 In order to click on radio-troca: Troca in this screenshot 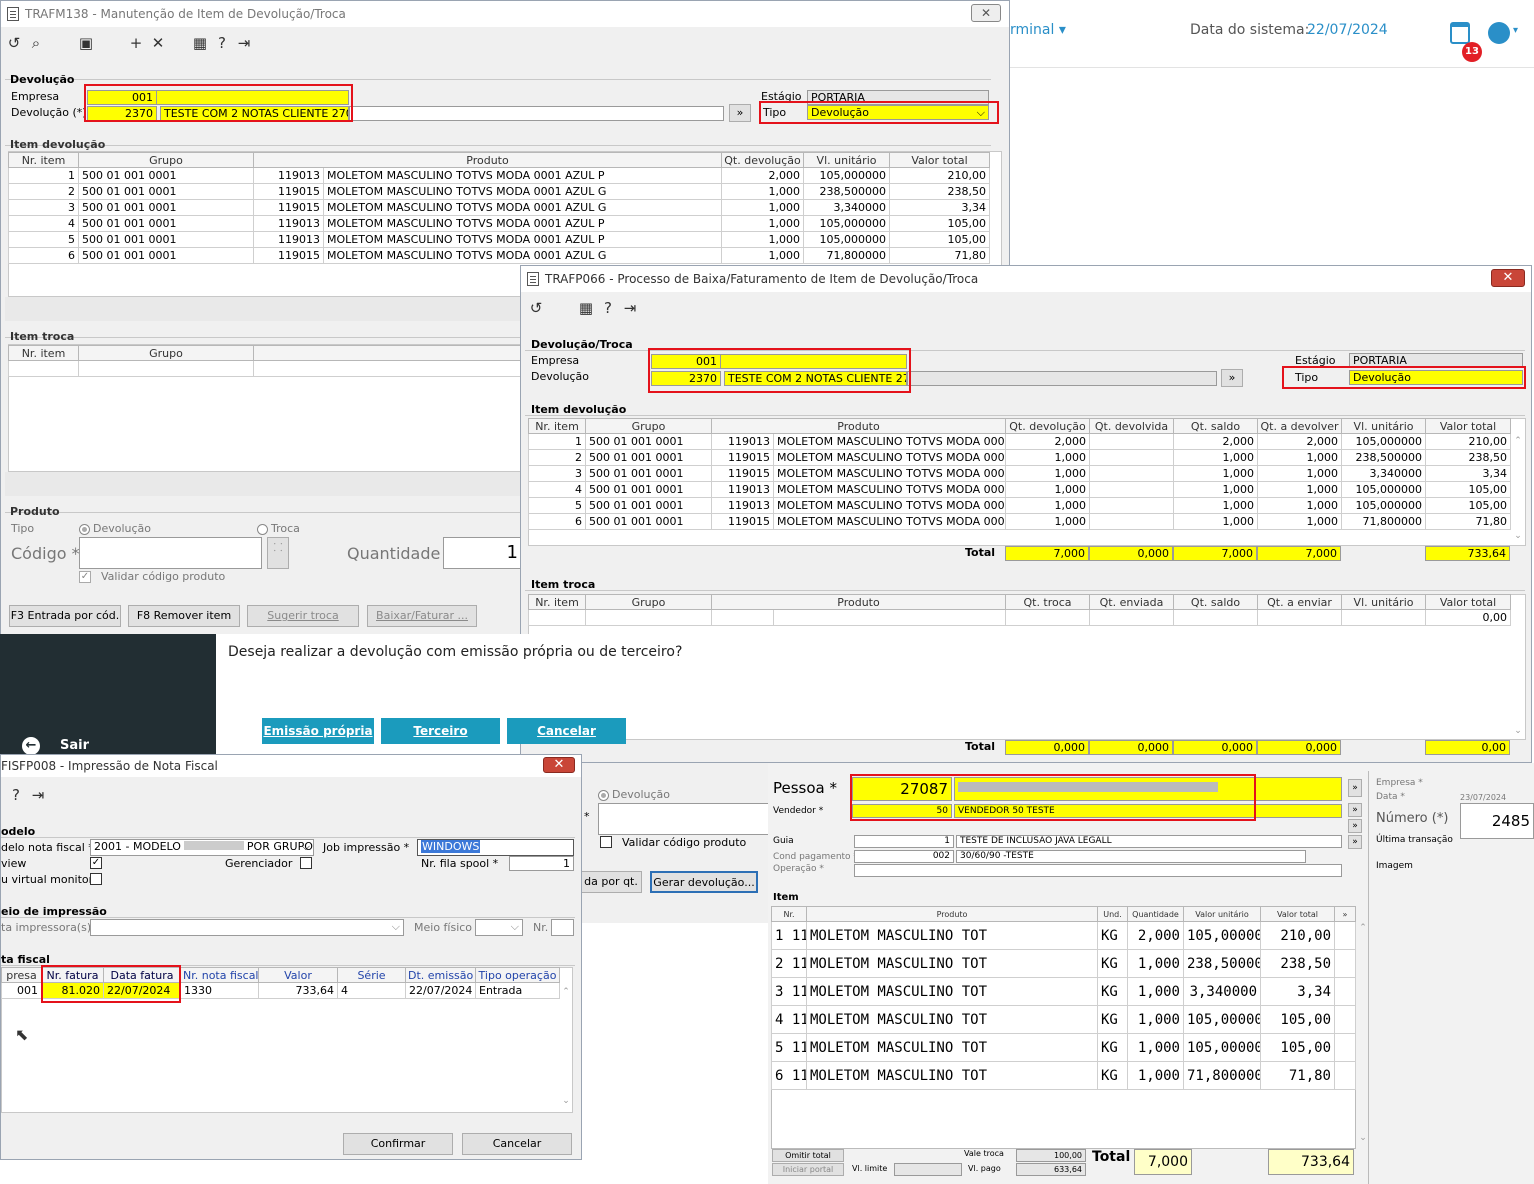, I will do `click(278, 528)`.